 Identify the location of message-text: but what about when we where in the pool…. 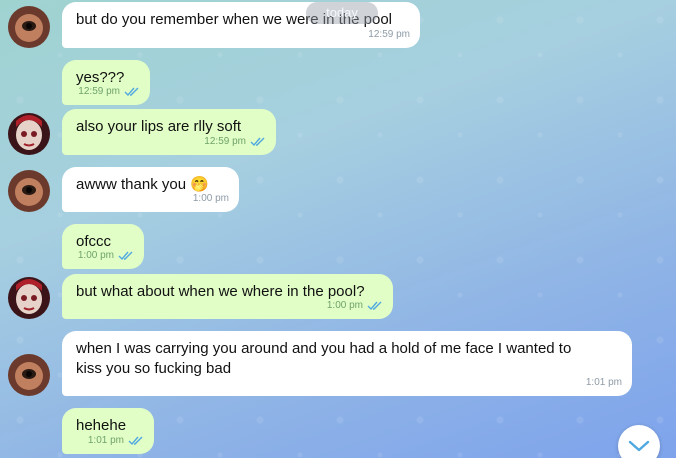
(220, 291).